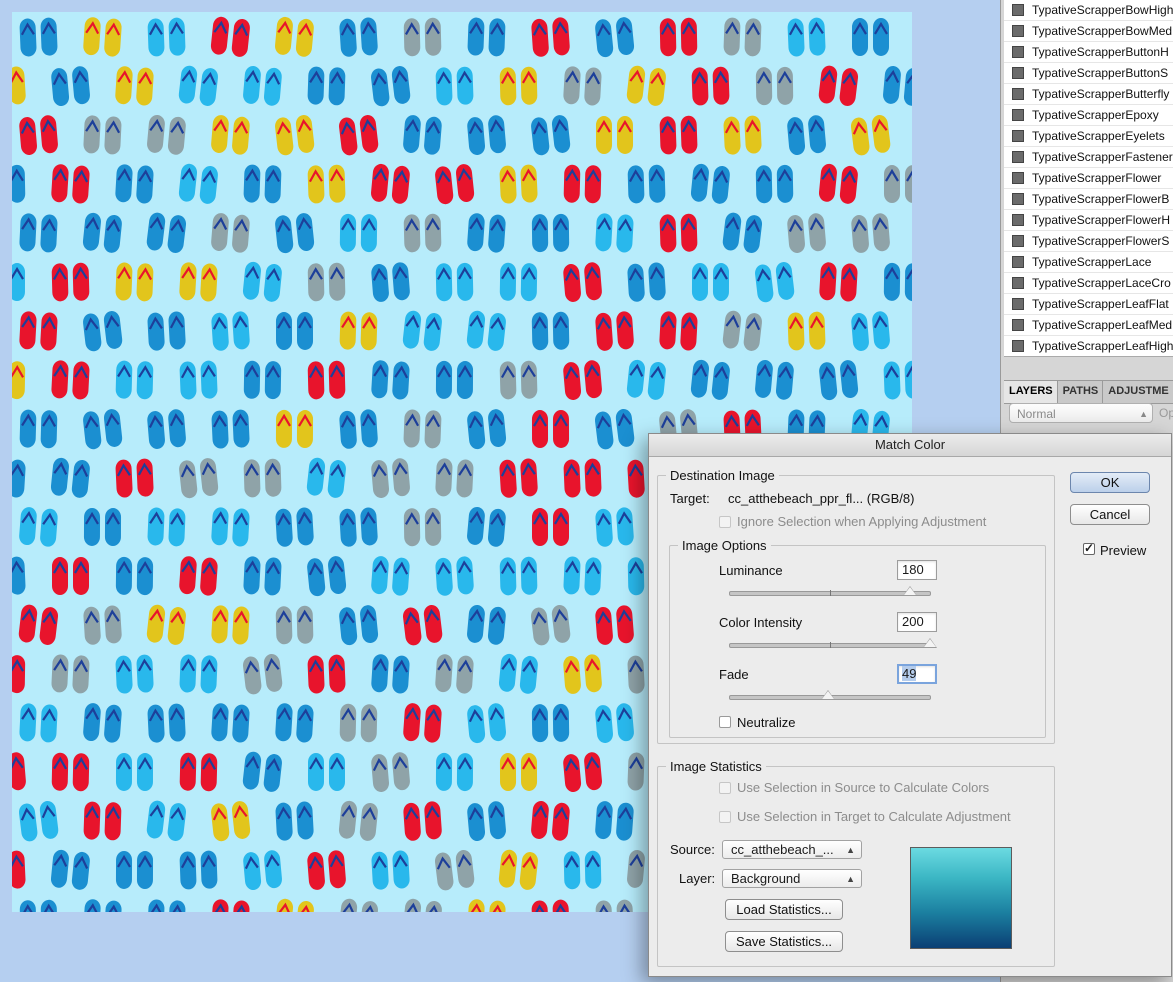  I want to click on blend-mode-value: Normal, so click(1036, 414).